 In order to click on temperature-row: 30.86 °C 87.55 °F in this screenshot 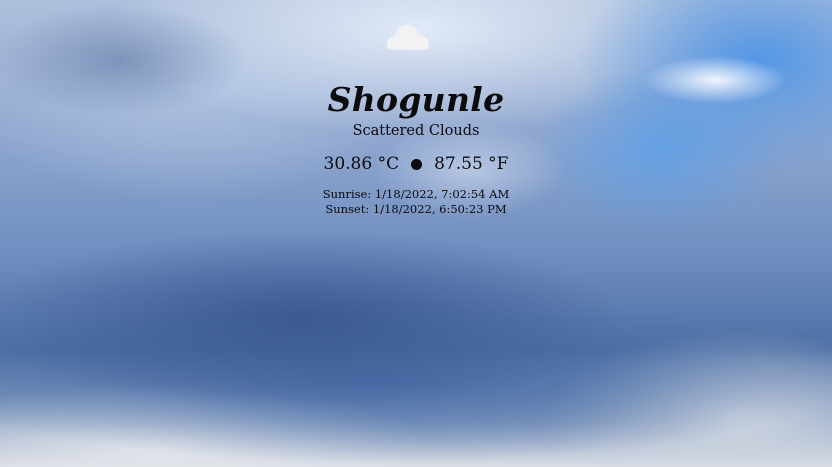, I will do `click(416, 164)`.